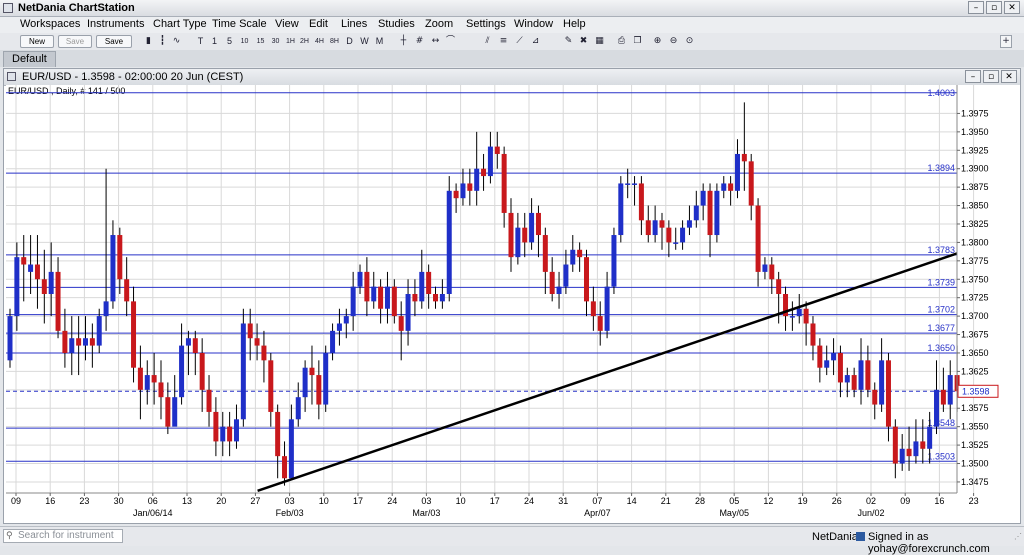 The width and height of the screenshot is (1024, 555). What do you see at coordinates (975, 335) in the screenshot?
I see `y-tick-label: 1.3675` at bounding box center [975, 335].